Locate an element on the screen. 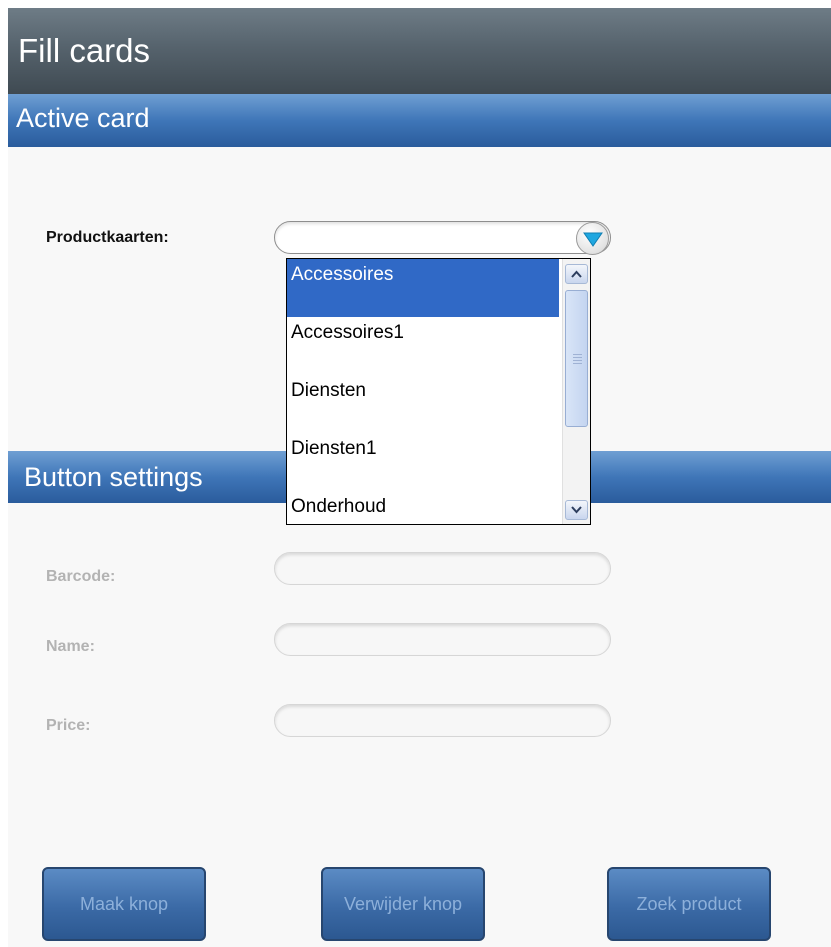  productkaarten-label: Productkaarten: is located at coordinates (107, 237).